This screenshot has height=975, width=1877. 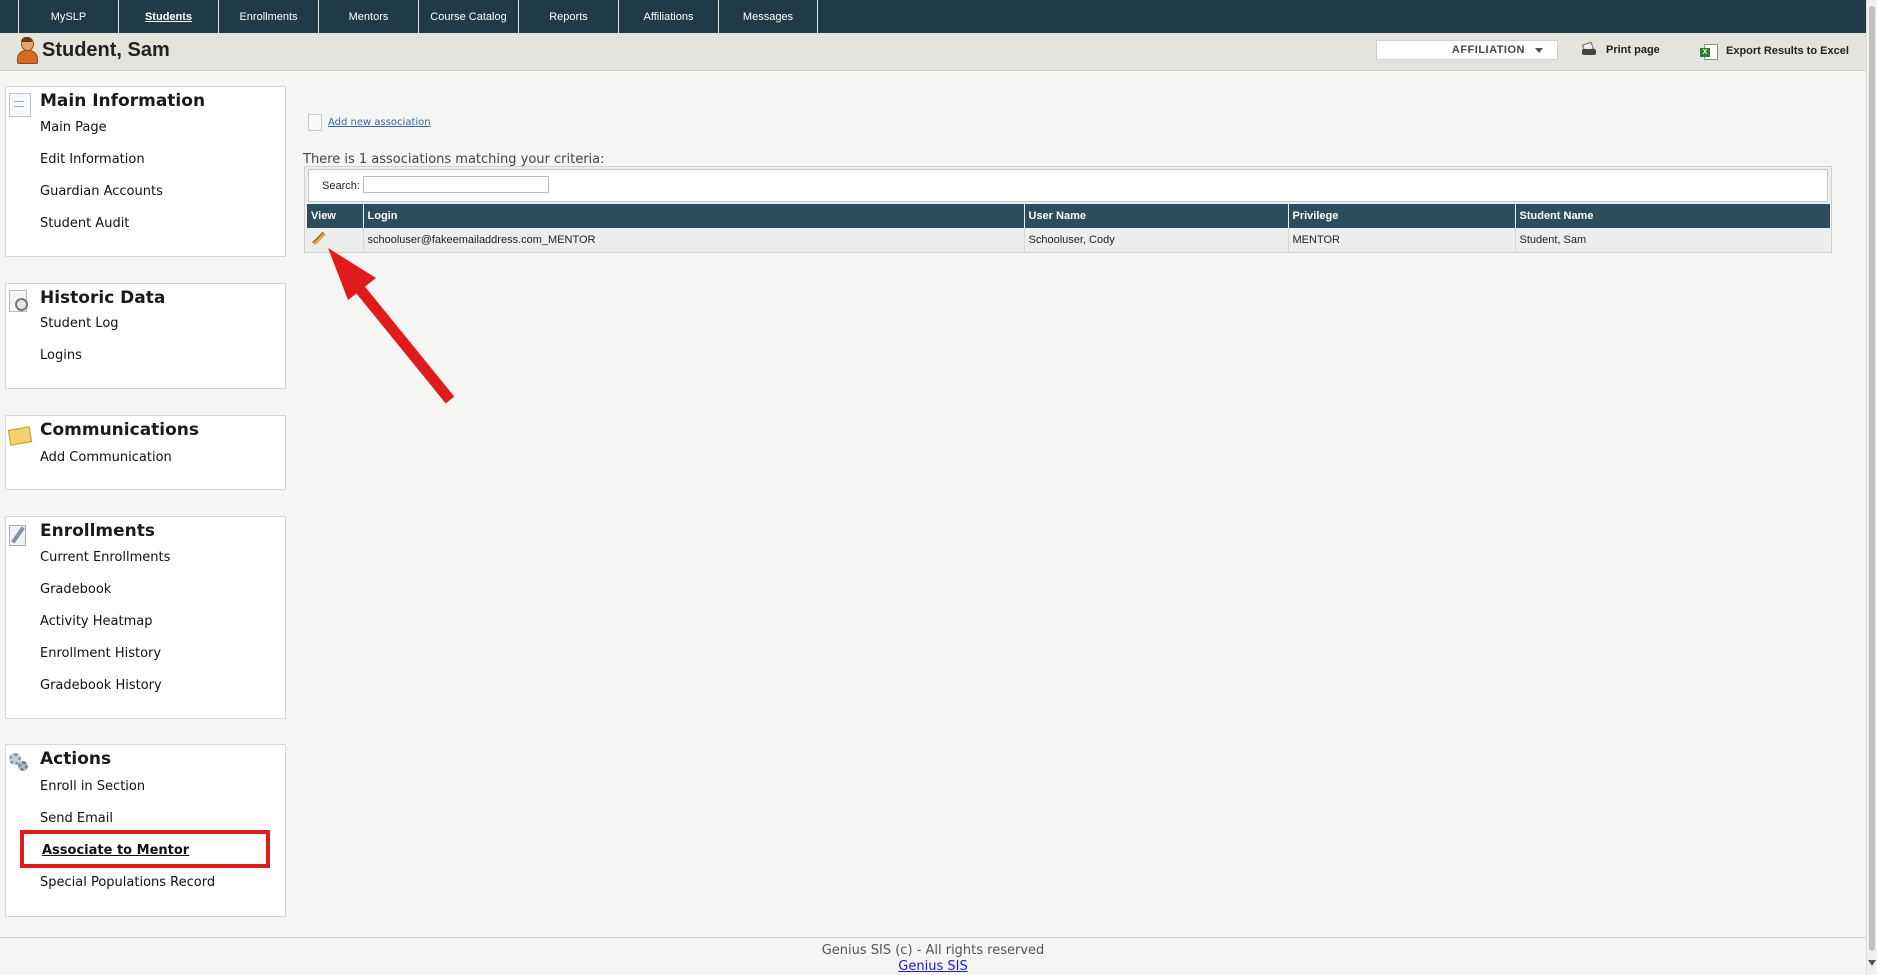 What do you see at coordinates (98, 531) in the screenshot?
I see `panel-title: Enrollments` at bounding box center [98, 531].